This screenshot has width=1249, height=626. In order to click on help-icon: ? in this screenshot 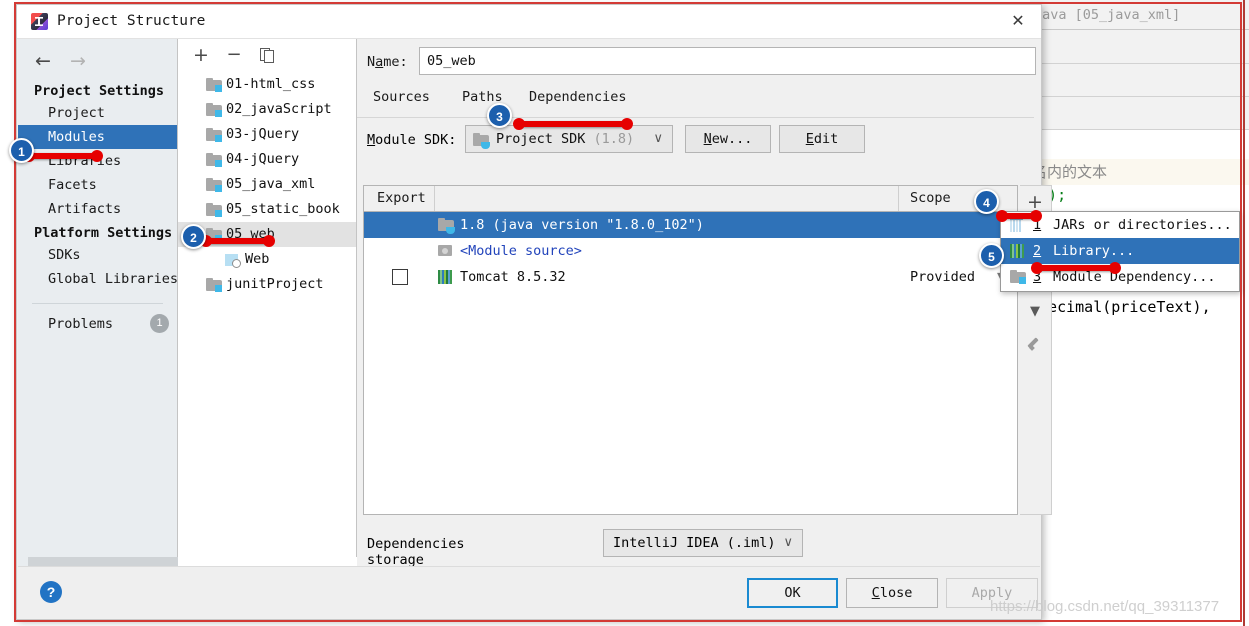, I will do `click(51, 592)`.